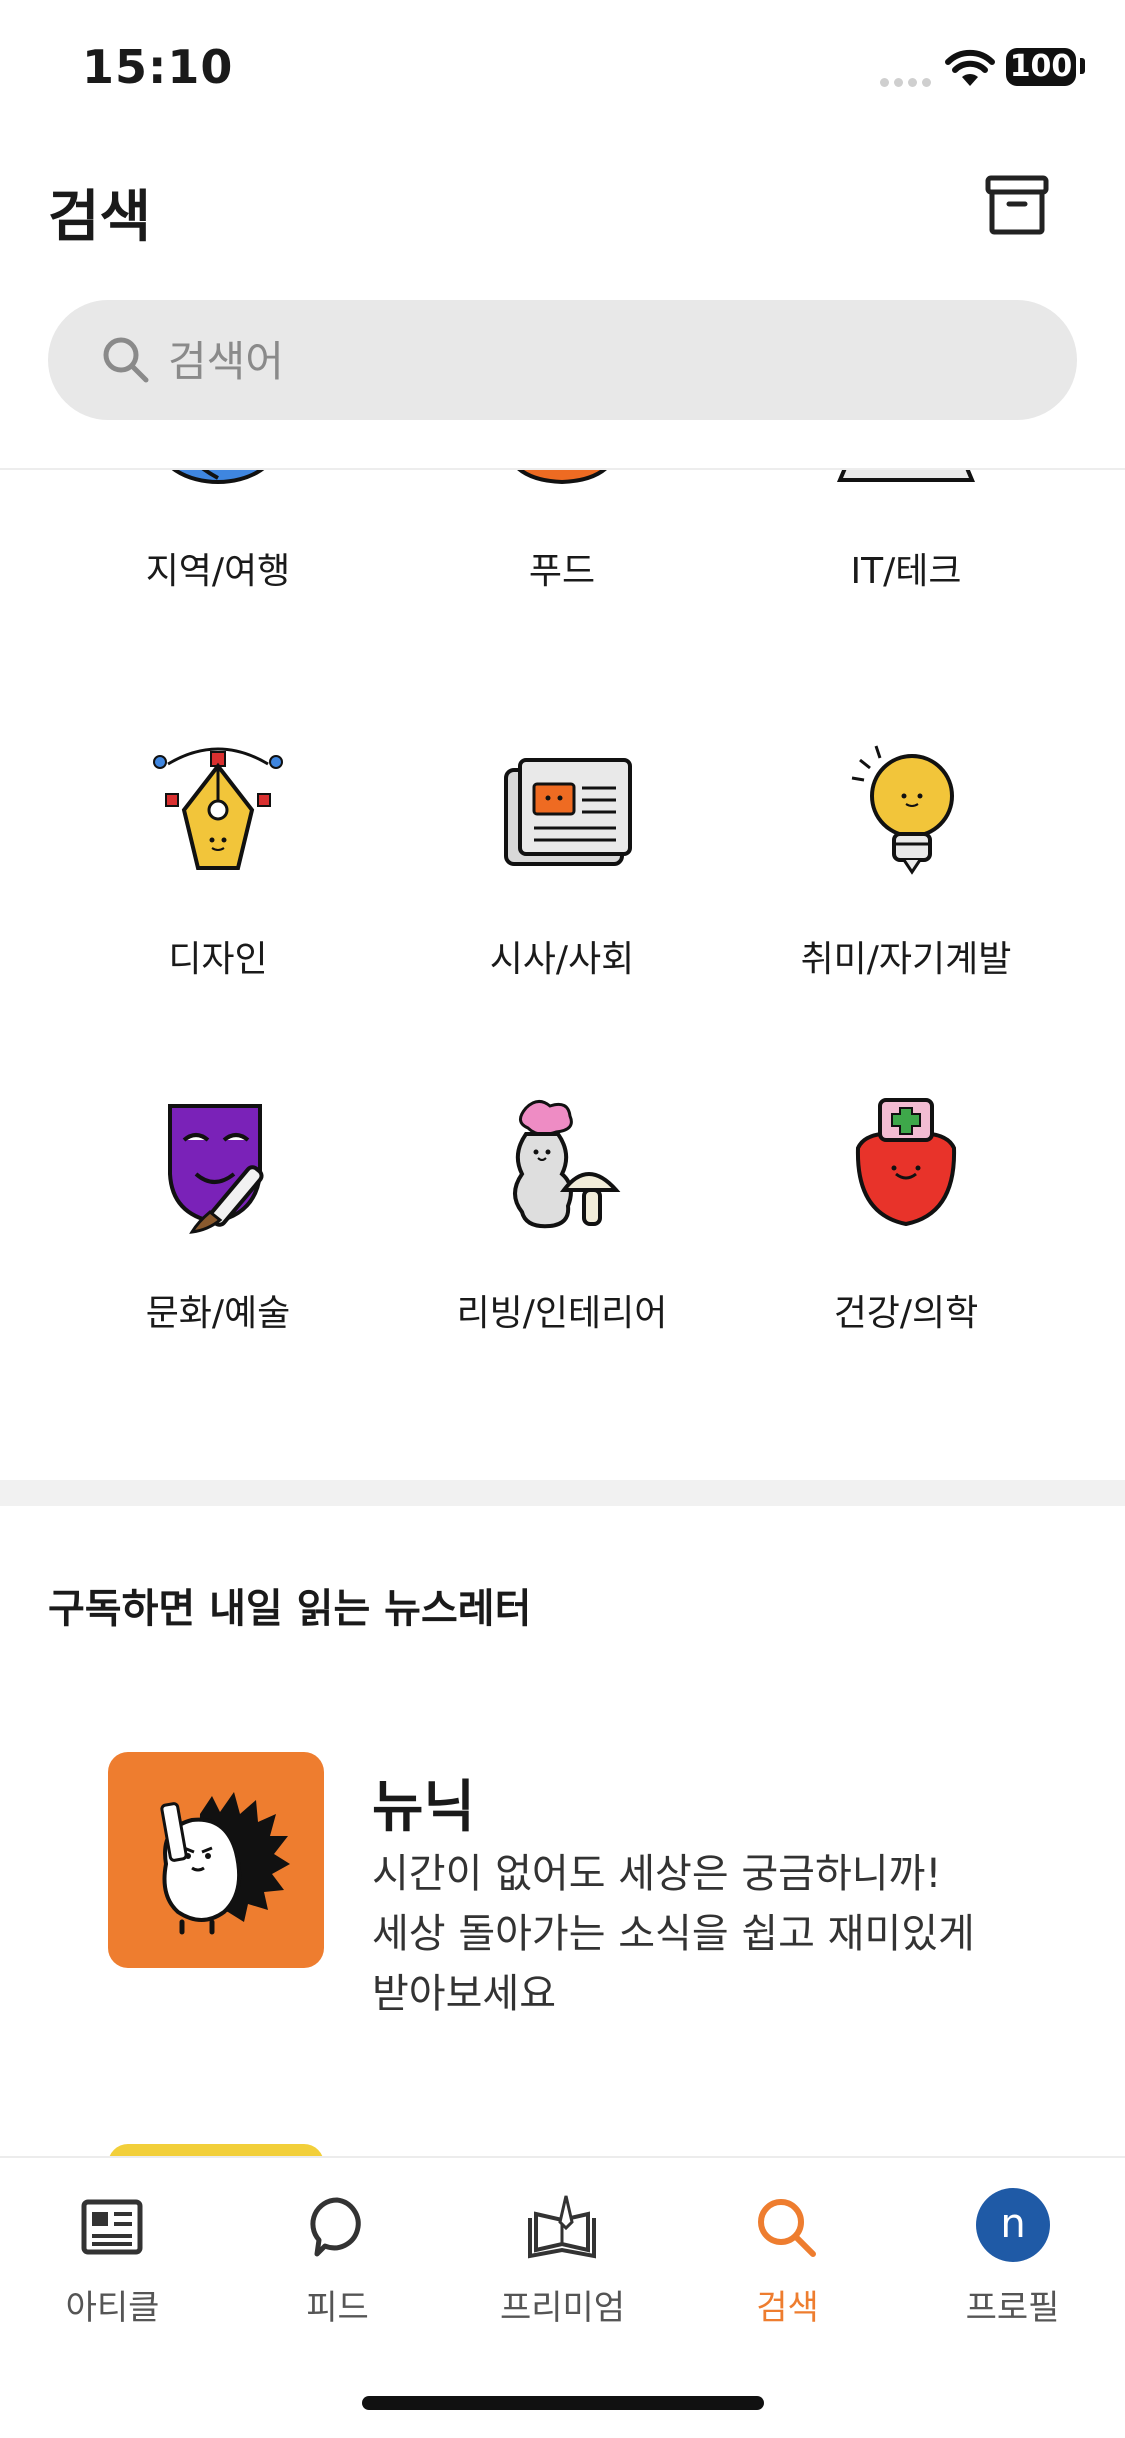 This screenshot has height=2438, width=1125. I want to click on newsletter-description-line: 시간이 없어도 세상은 궁금하니까!, so click(657, 1874).